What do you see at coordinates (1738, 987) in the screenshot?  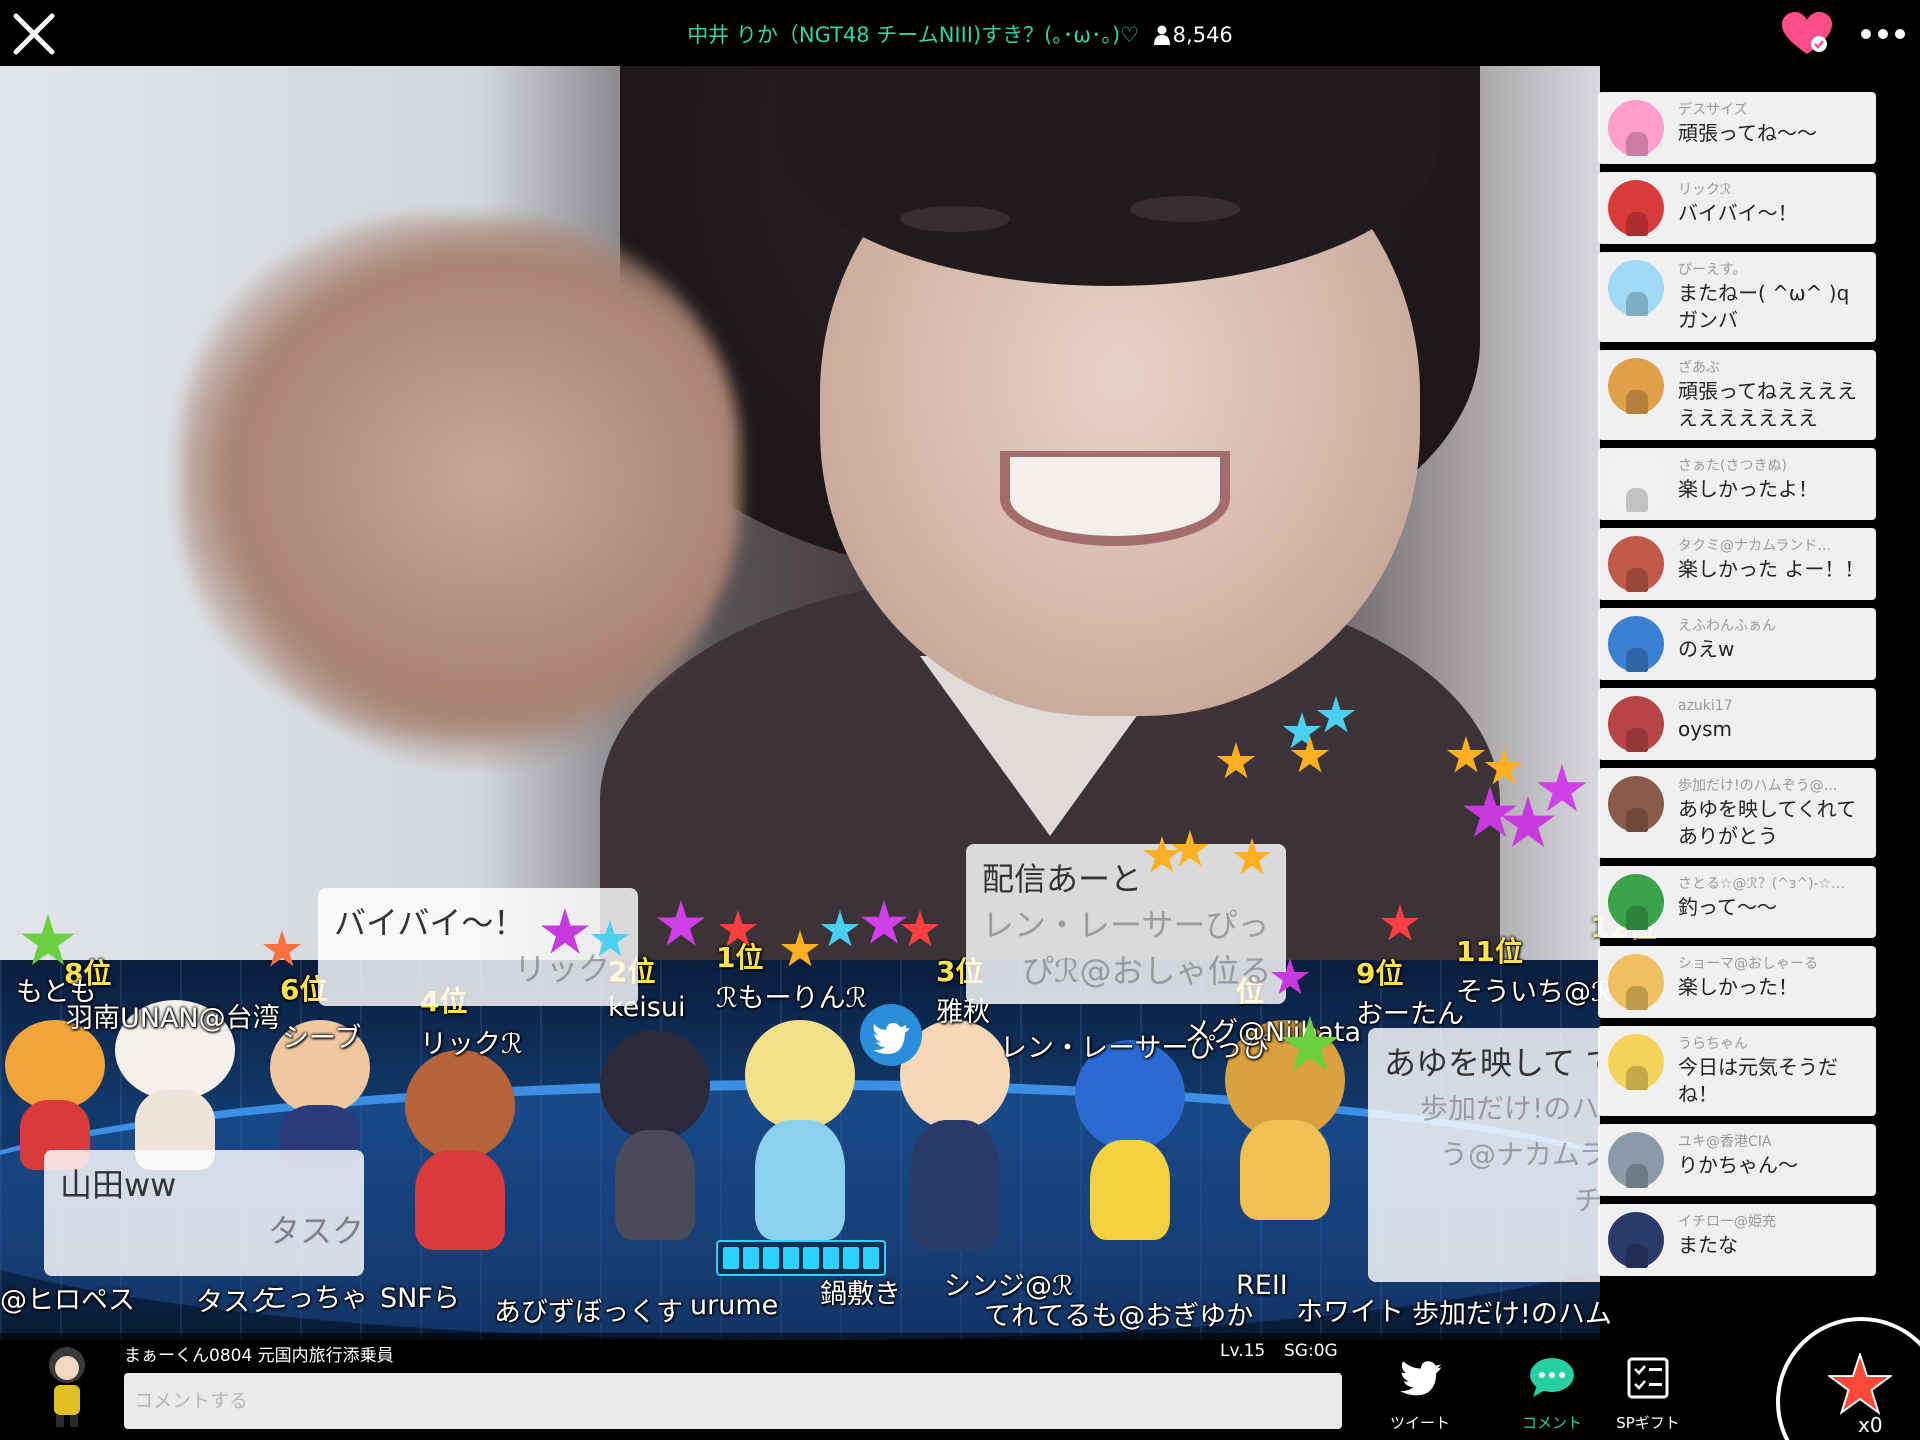 I see `comment-text: 楽しかった！` at bounding box center [1738, 987].